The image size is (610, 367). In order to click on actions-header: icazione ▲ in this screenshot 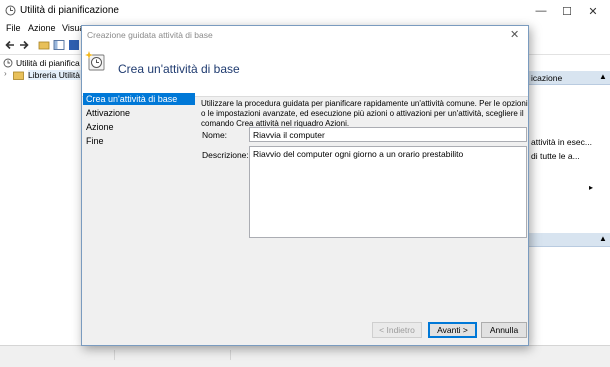, I will do `click(569, 78)`.